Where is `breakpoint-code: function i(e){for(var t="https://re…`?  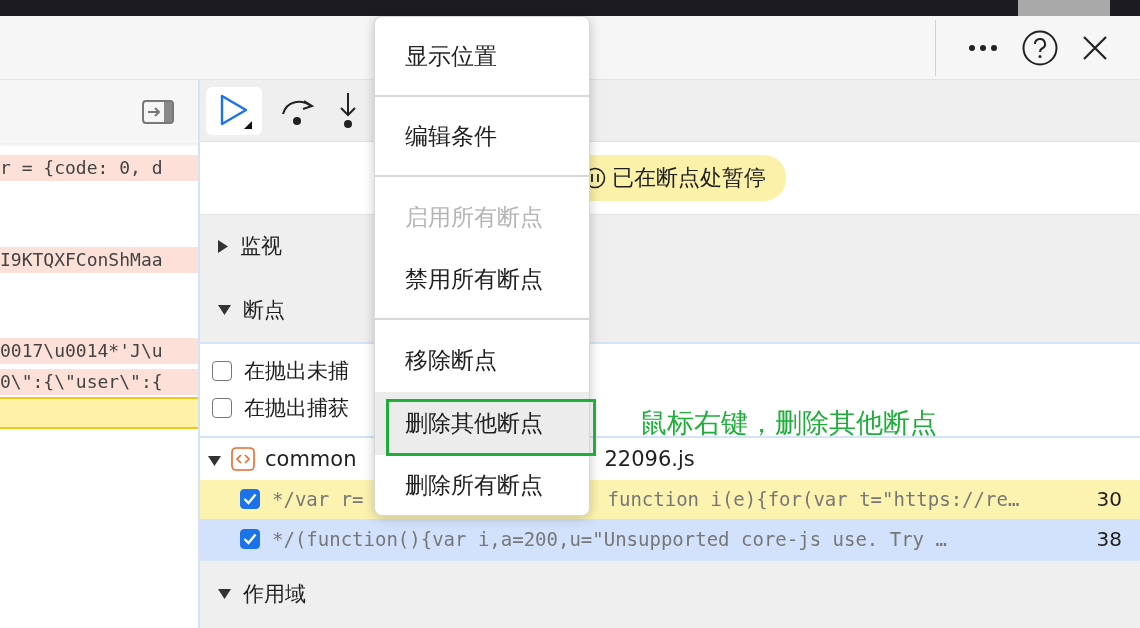
breakpoint-code: function i(e){for(var t="https://re… is located at coordinates (813, 499).